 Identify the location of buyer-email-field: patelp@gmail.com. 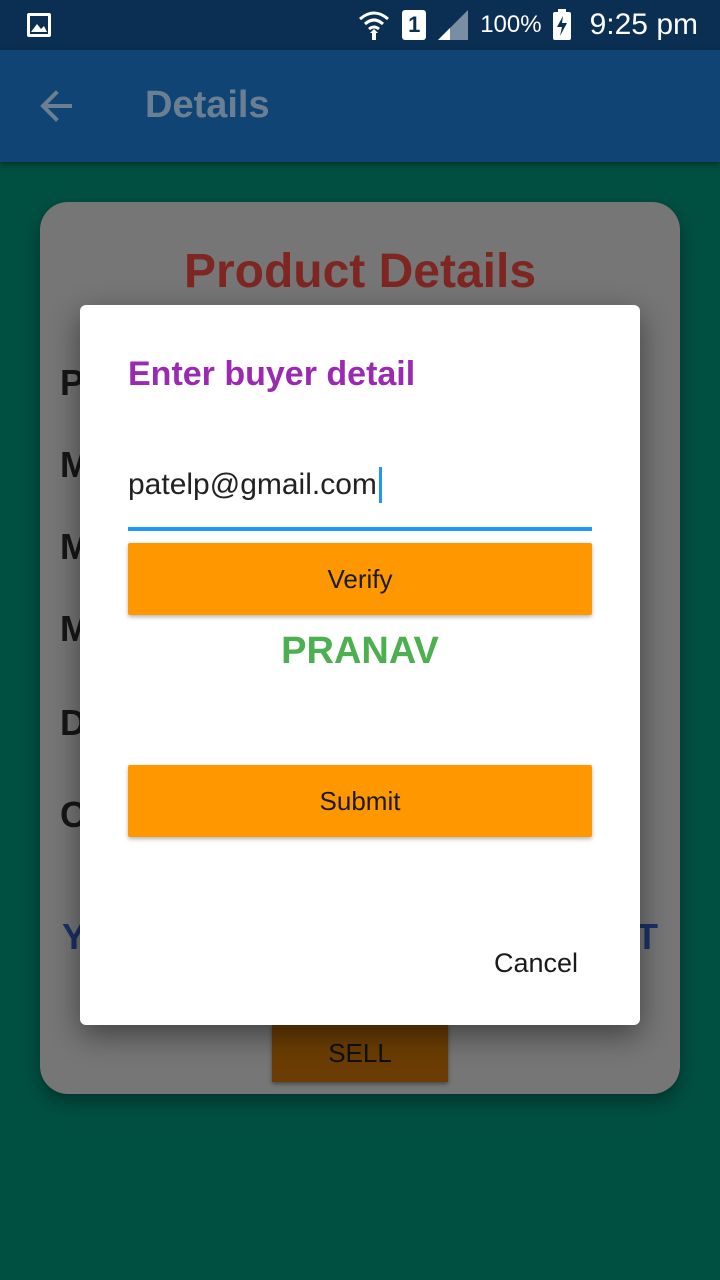
(360, 493).